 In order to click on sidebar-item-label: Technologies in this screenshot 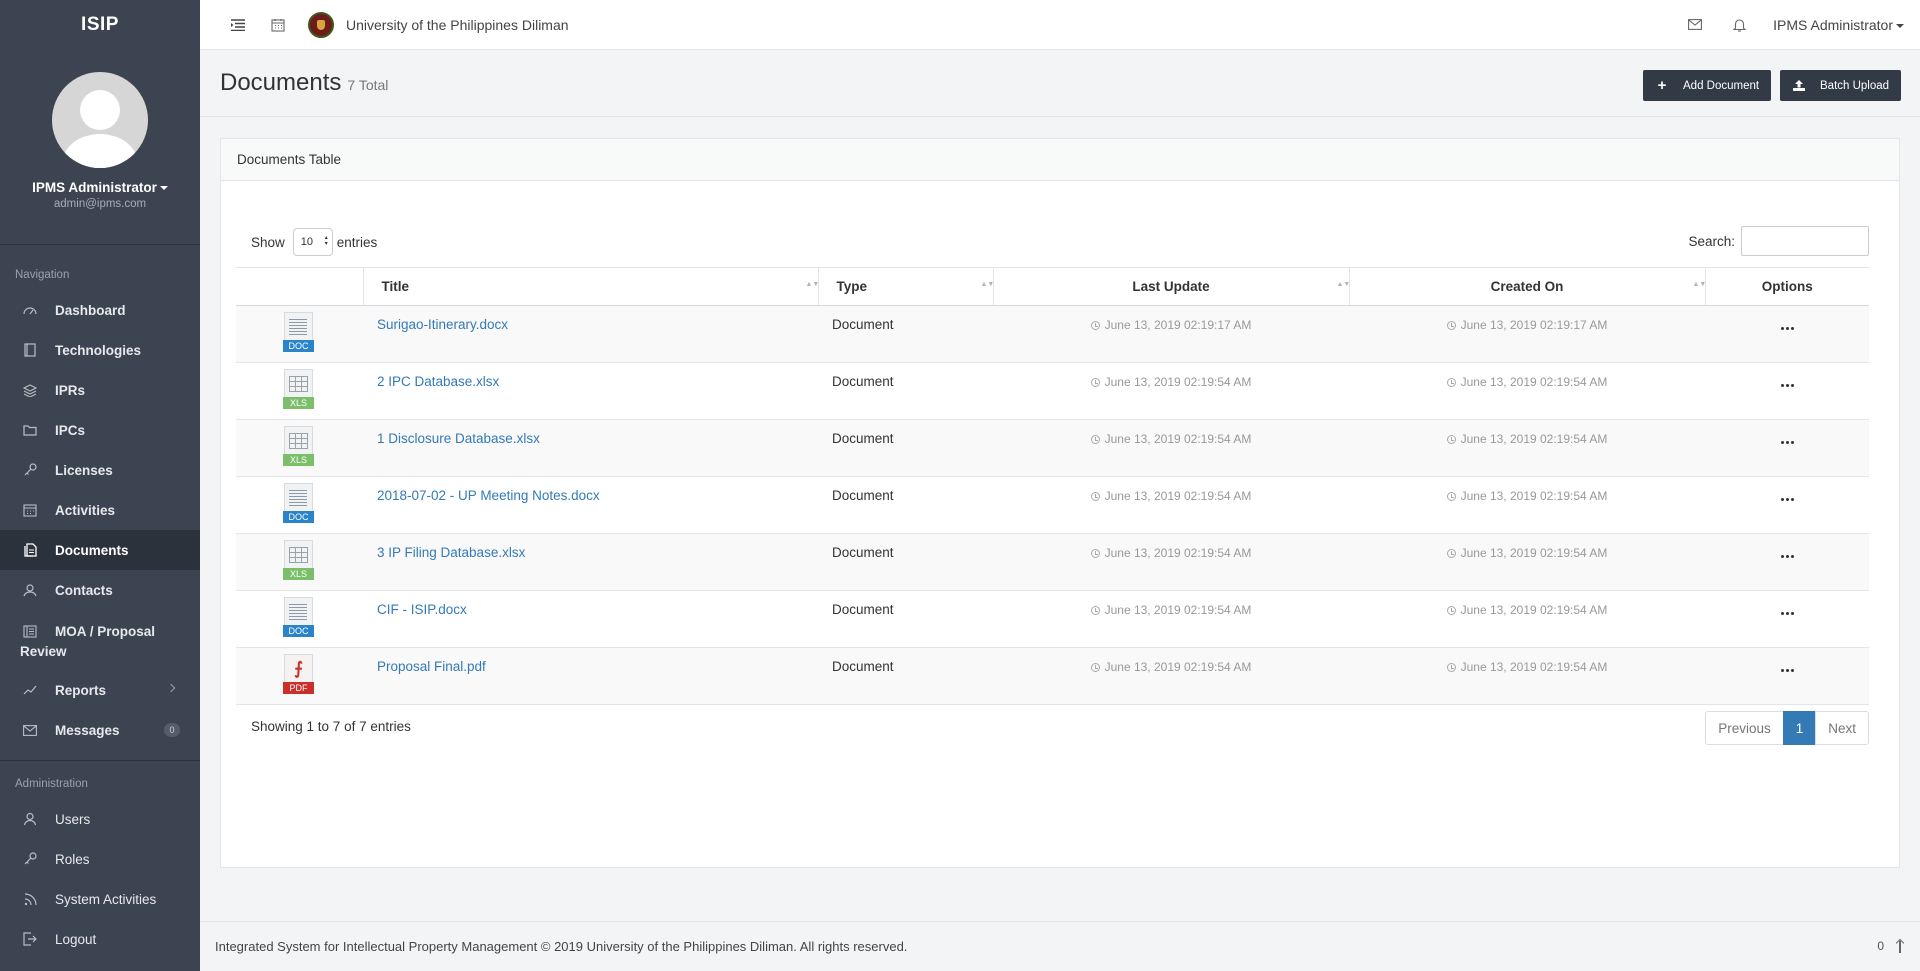, I will do `click(98, 350)`.